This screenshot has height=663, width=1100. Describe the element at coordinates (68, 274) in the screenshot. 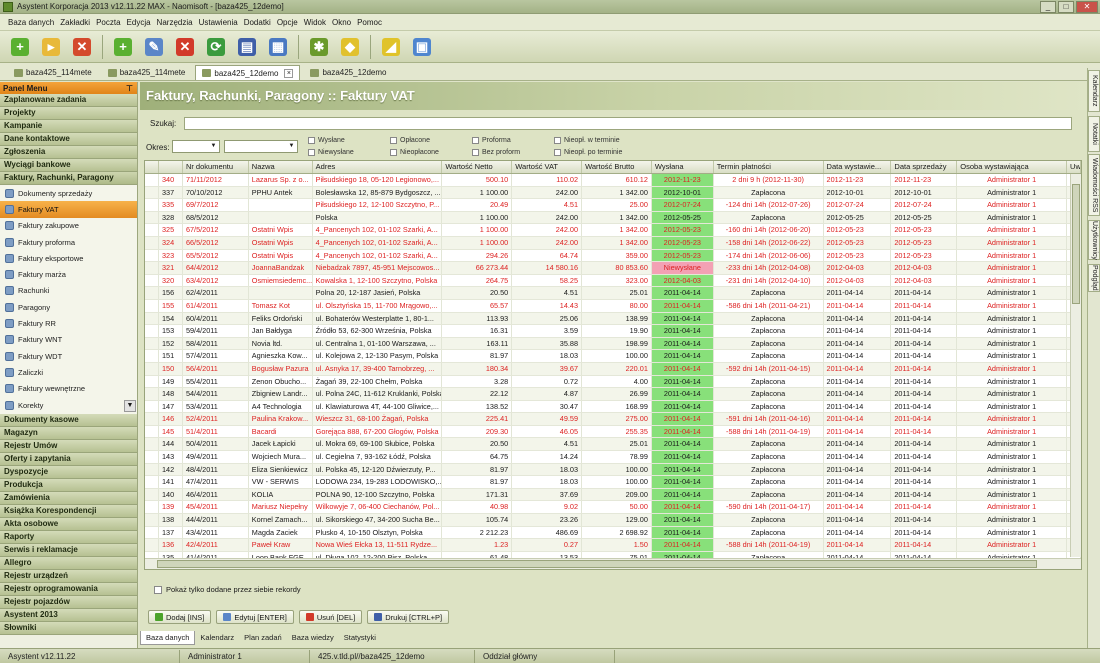

I see `sidebar-item: Faktury marża` at that location.